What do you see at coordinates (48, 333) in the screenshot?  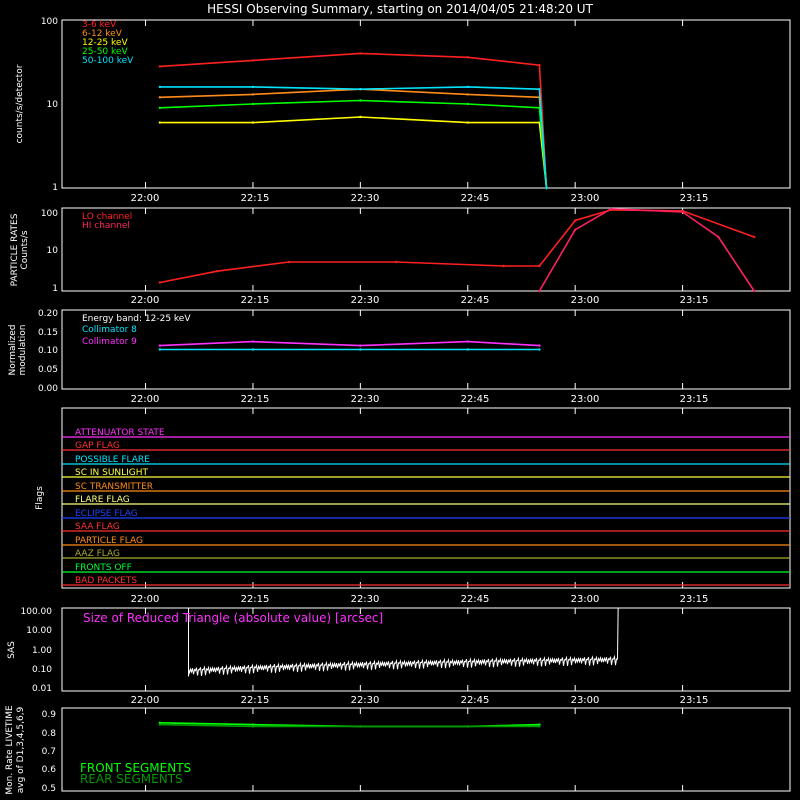 I see `mod-ytick-015: 0.15` at bounding box center [48, 333].